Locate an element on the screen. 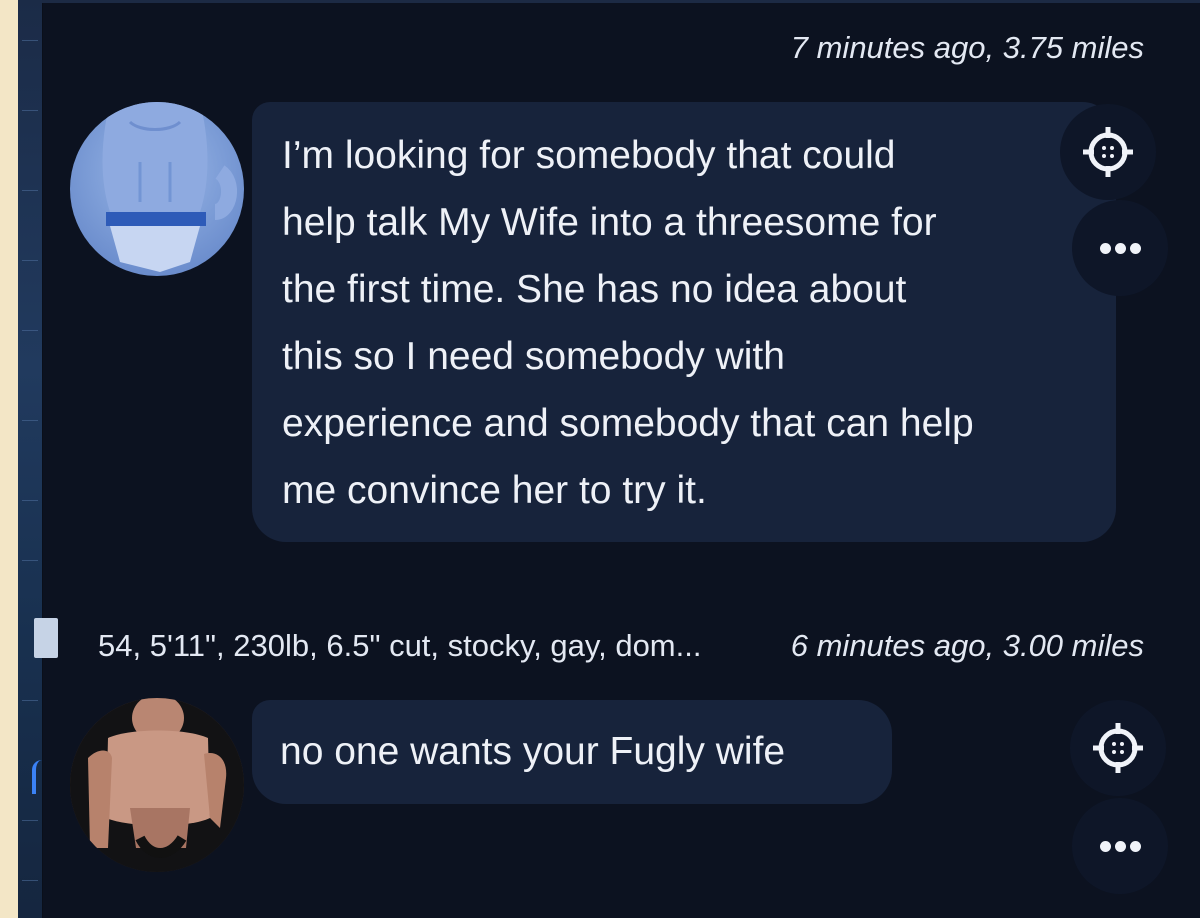 This screenshot has width=1200, height=918. message-bubble: no one wants your Fugly wife is located at coordinates (572, 752).